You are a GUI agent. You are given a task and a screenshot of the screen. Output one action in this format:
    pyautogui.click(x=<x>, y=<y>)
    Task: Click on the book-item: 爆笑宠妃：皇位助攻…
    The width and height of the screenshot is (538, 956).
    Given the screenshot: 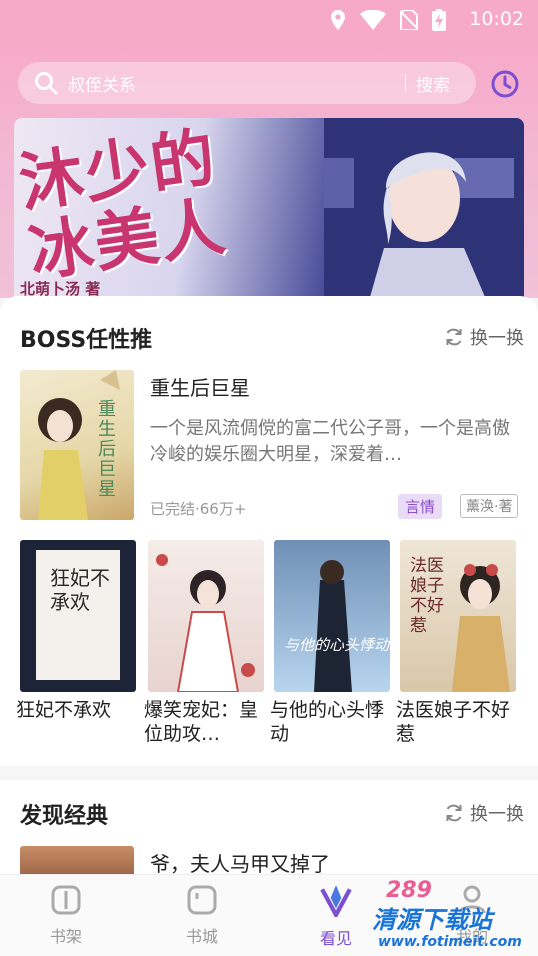 What is the action you would take?
    pyautogui.click(x=204, y=643)
    